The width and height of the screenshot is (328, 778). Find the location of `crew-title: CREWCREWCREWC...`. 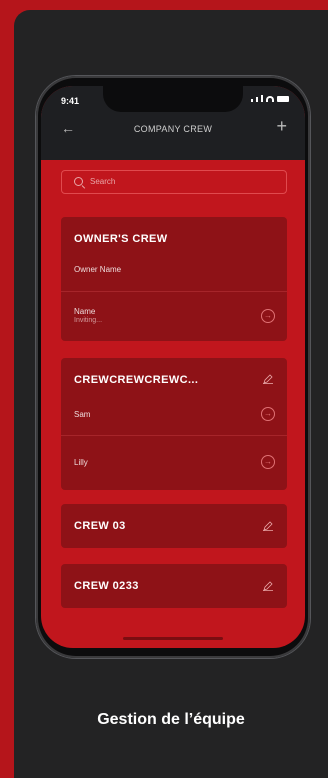

crew-title: CREWCREWCREWC... is located at coordinates (136, 380).